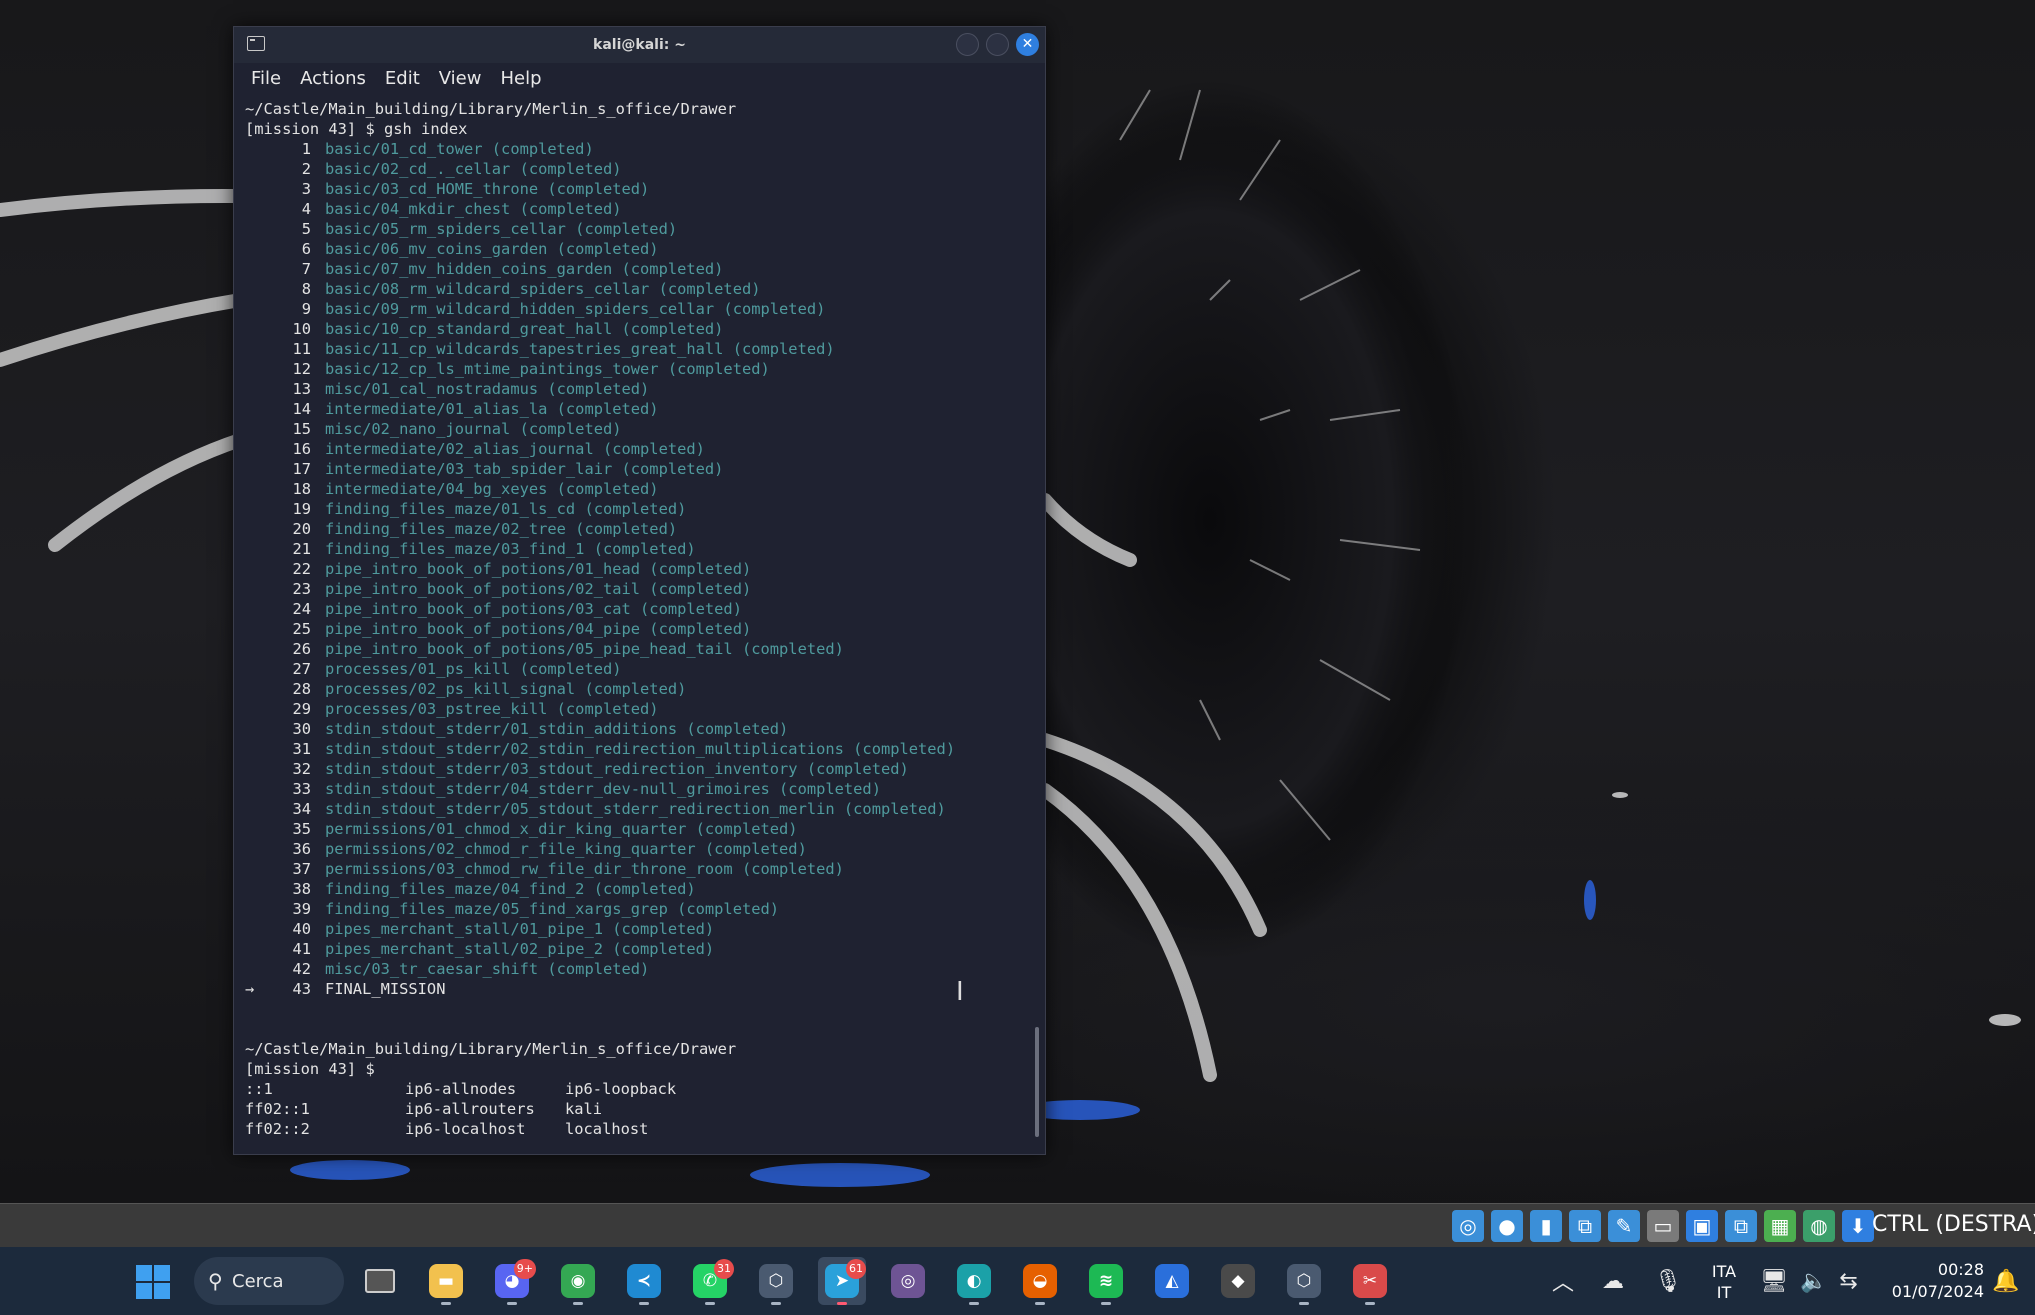 This screenshot has height=1315, width=2035. I want to click on unity-icon: ◆, so click(1238, 1281).